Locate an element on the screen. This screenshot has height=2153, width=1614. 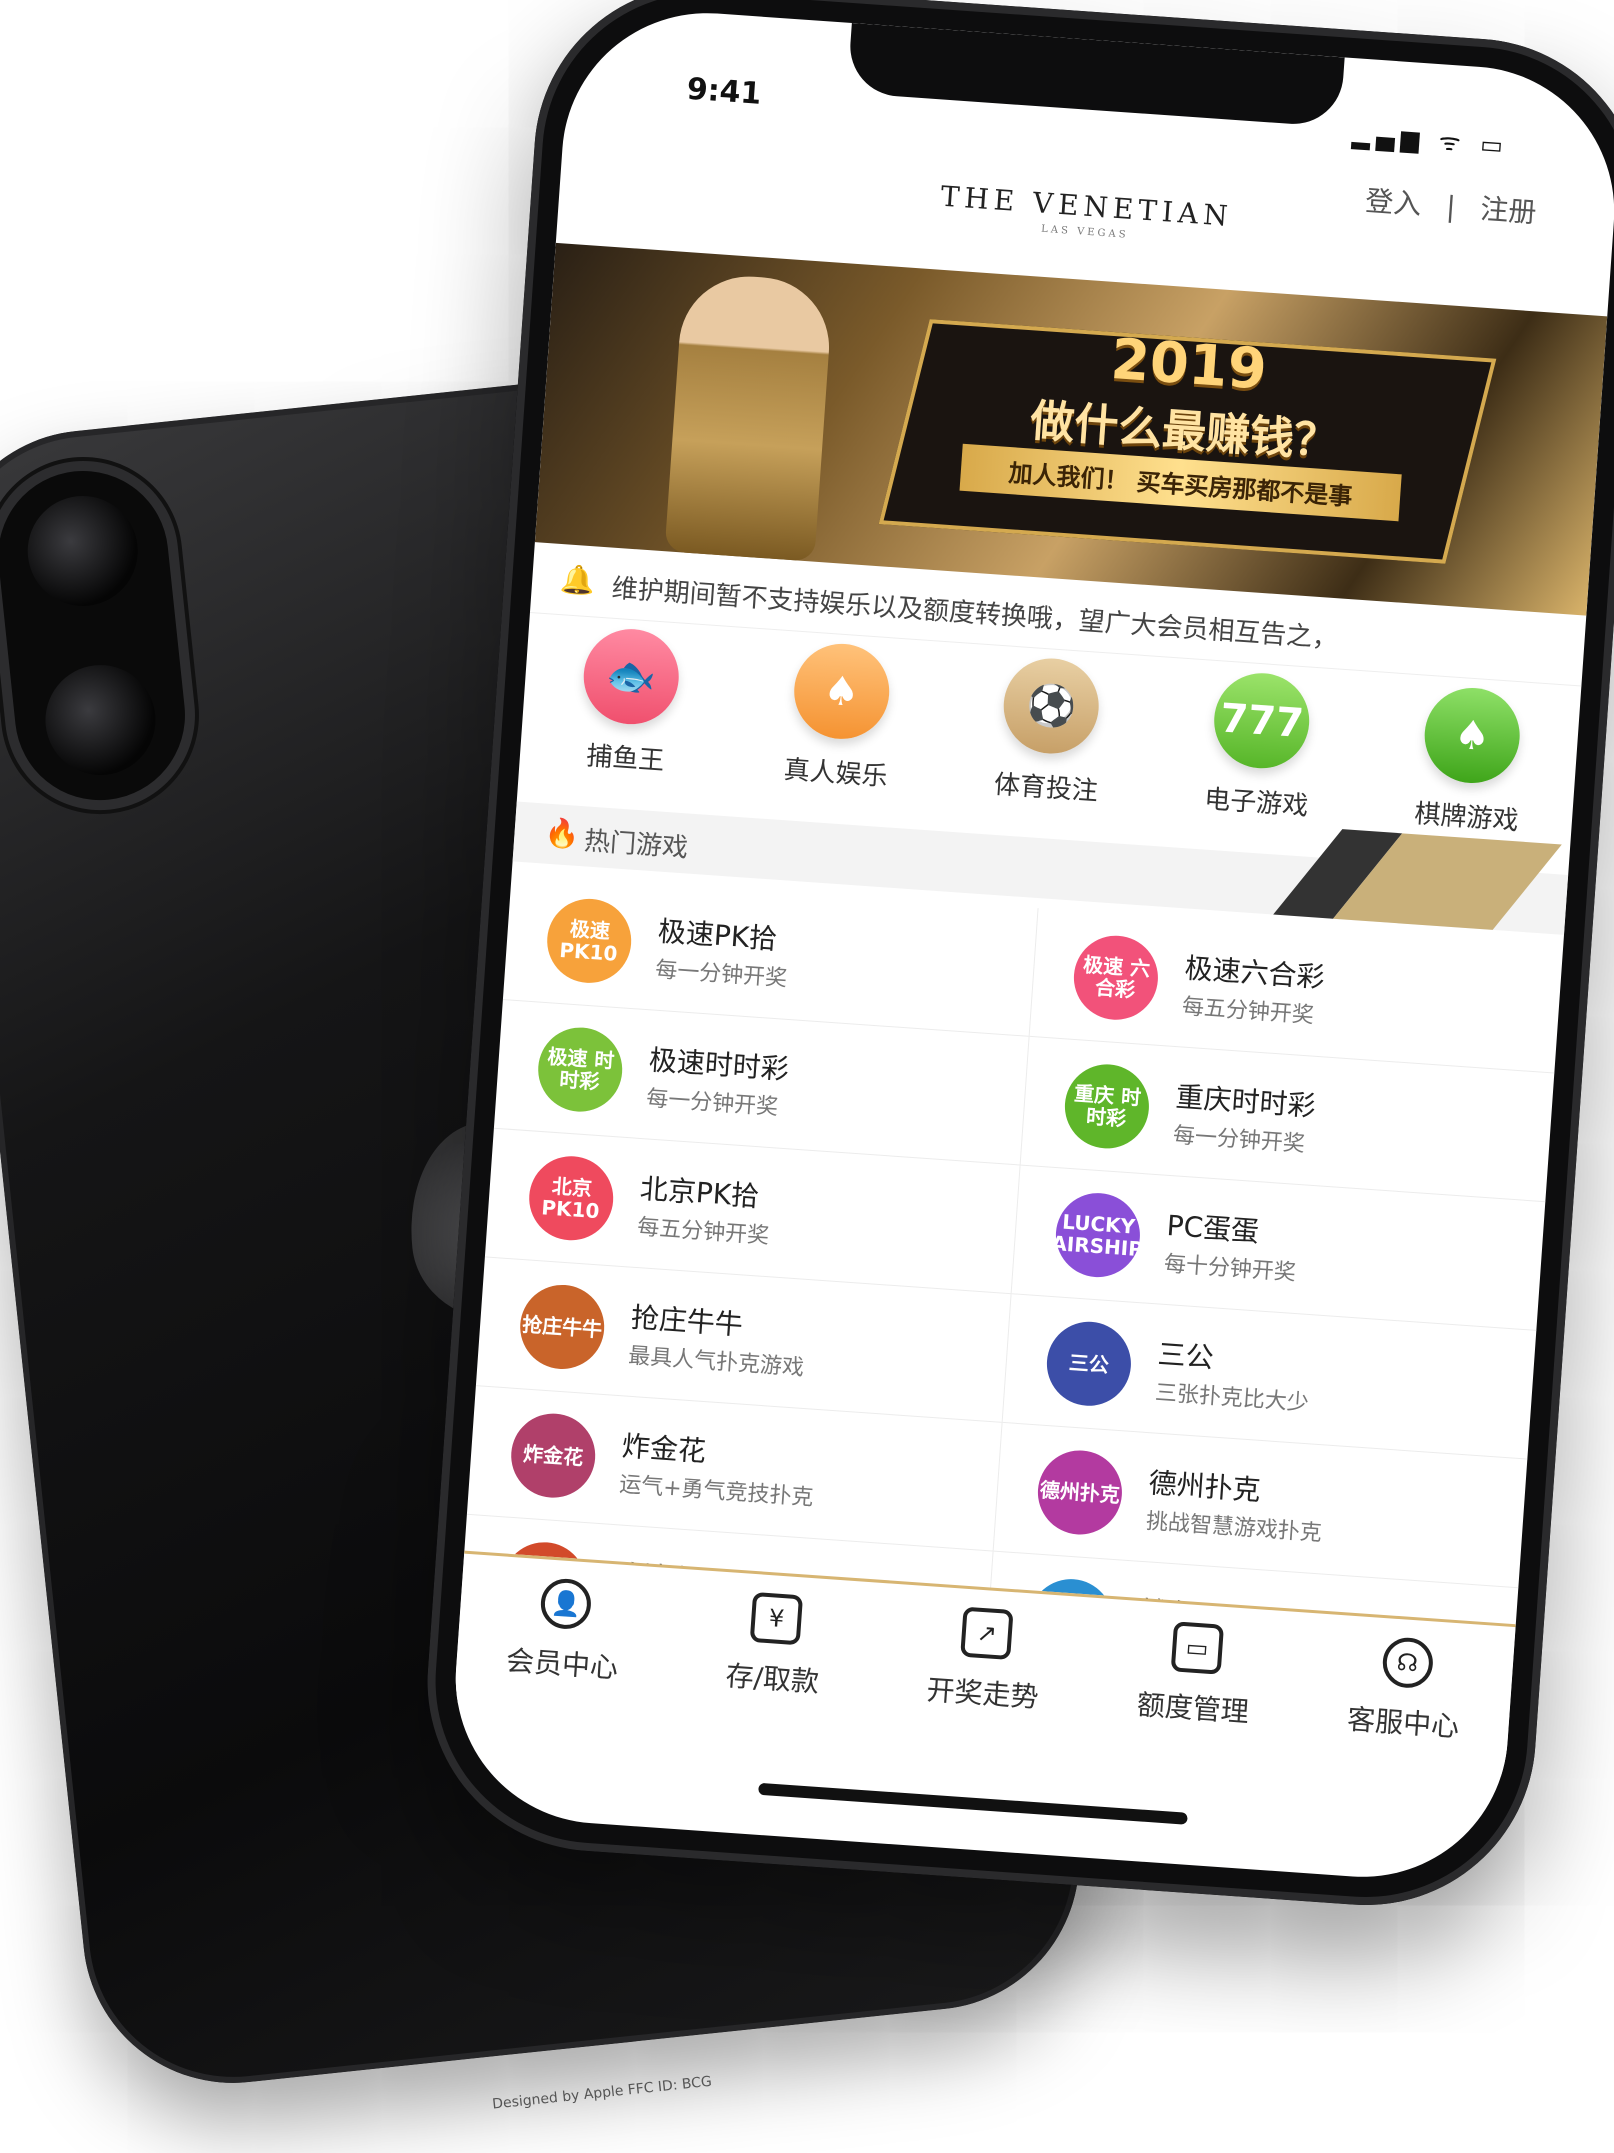
game-desc: 挑战智慧游戏扑克 is located at coordinates (1234, 1528).